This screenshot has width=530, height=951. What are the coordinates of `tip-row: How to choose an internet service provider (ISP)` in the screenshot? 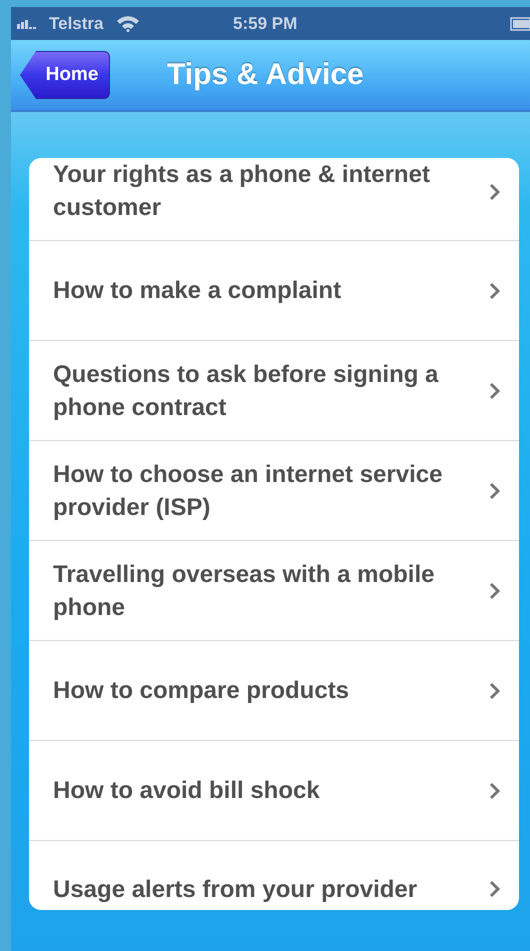 It's located at (274, 490).